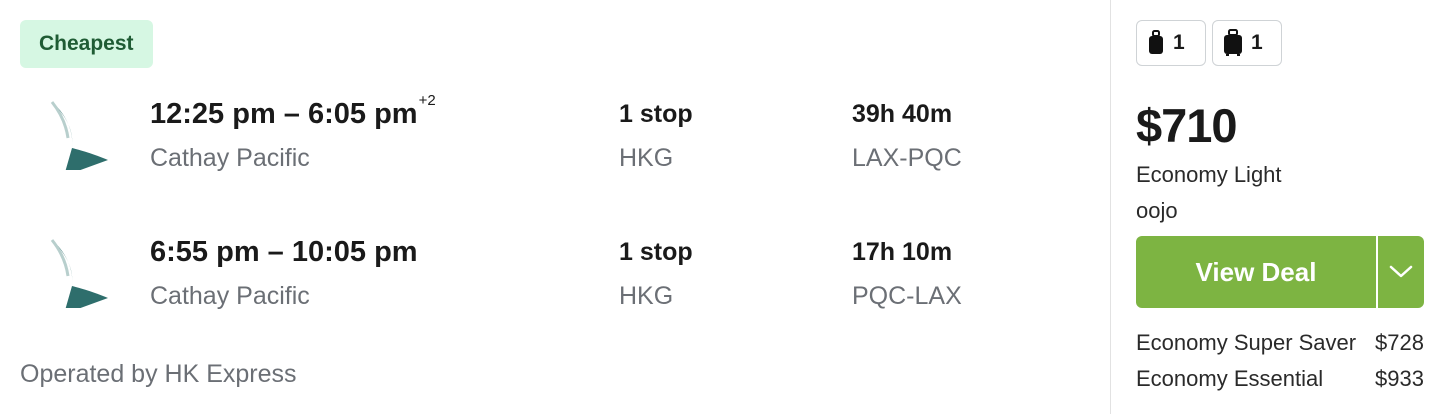 This screenshot has height=414, width=1440. What do you see at coordinates (1399, 342) in the screenshot?
I see `alt-fare-price: $728` at bounding box center [1399, 342].